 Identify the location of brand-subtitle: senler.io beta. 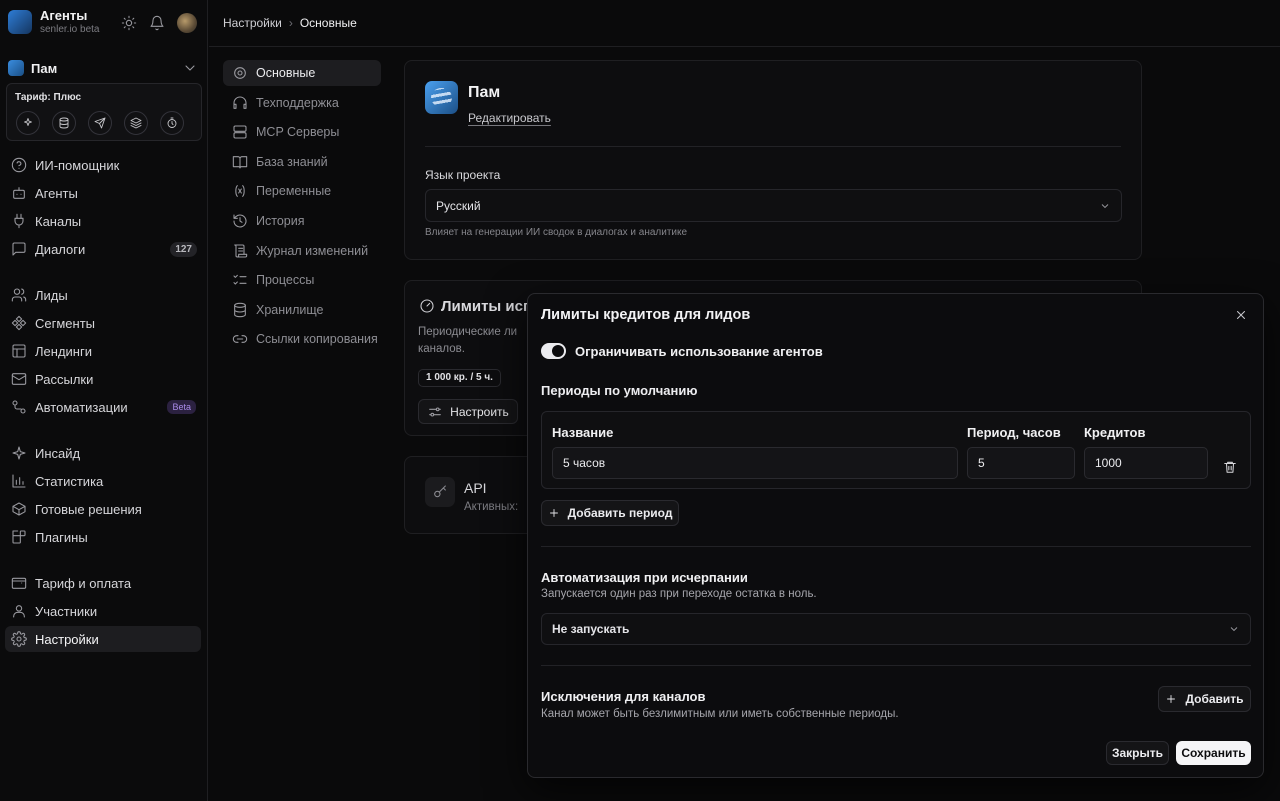
(70, 29).